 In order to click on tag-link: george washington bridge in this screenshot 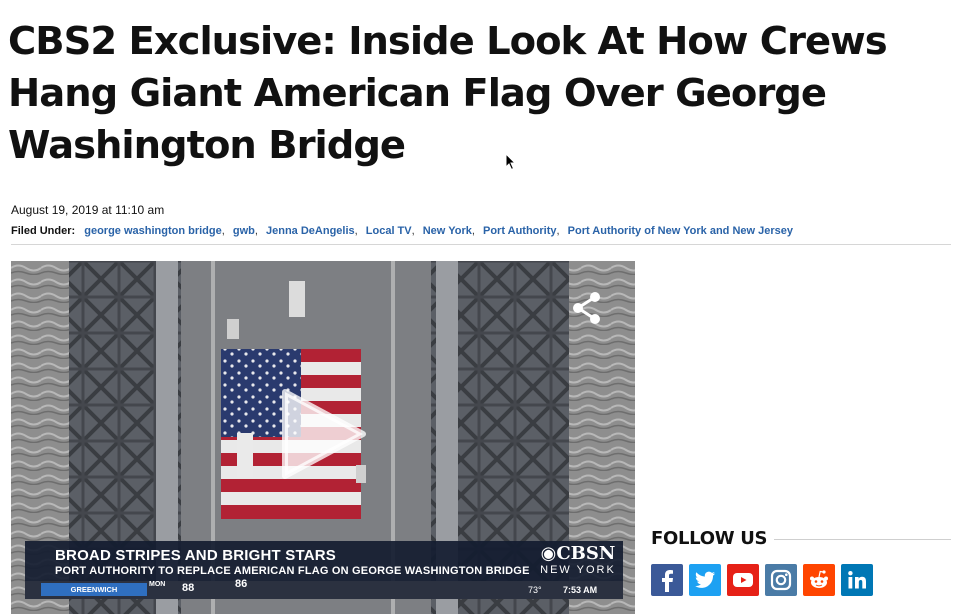, I will do `click(153, 231)`.